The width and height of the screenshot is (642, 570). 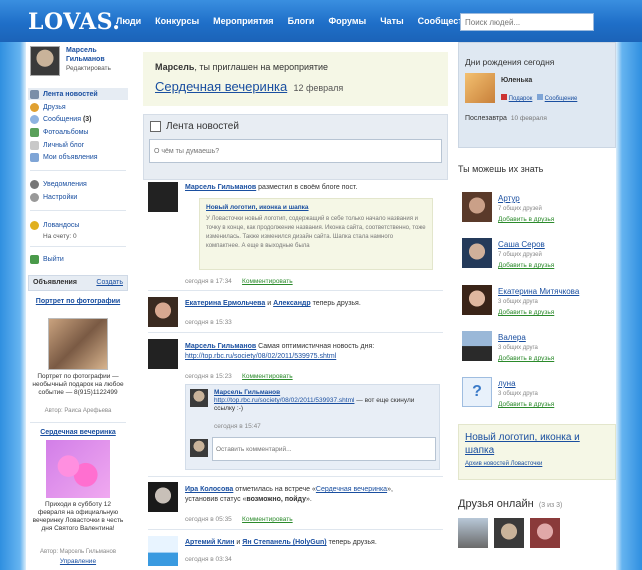 What do you see at coordinates (520, 255) in the screenshot?
I see `common-friends: 7 общих друзей` at bounding box center [520, 255].